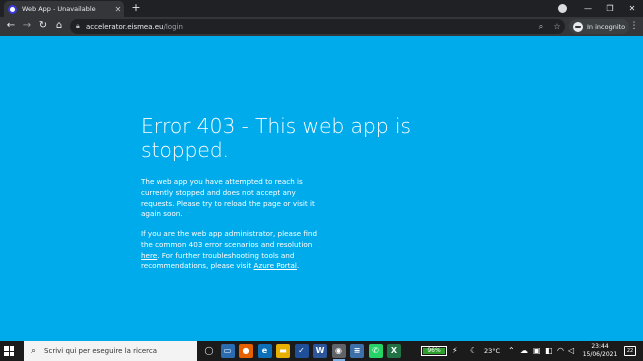  I want to click on incognito-profile-button: In incognito, so click(599, 26).